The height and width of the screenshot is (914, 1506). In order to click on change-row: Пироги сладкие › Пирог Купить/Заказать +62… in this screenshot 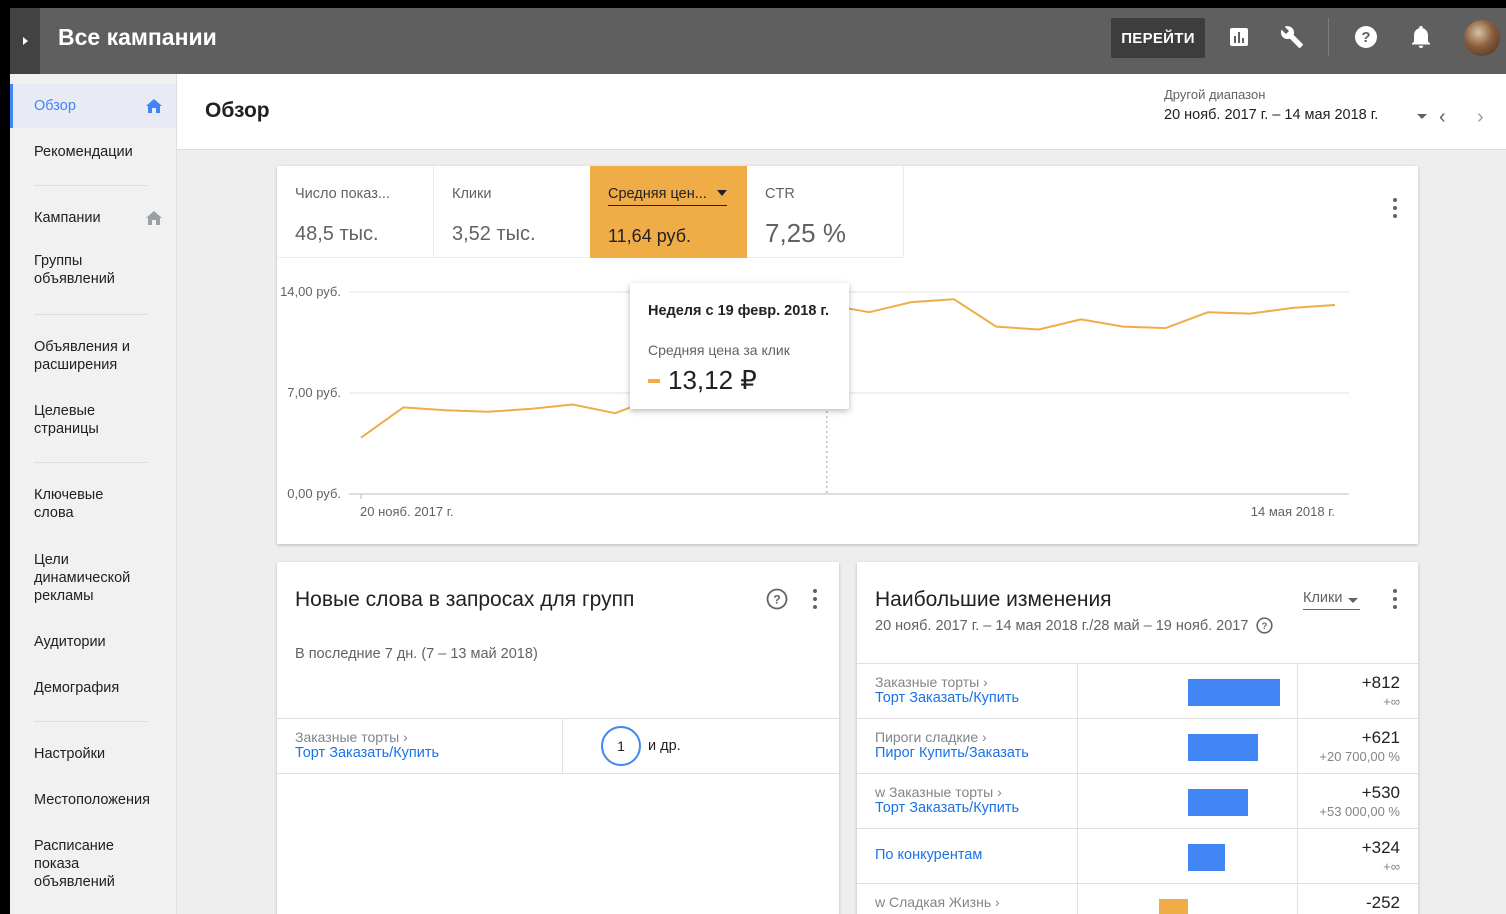, I will do `click(1137, 746)`.